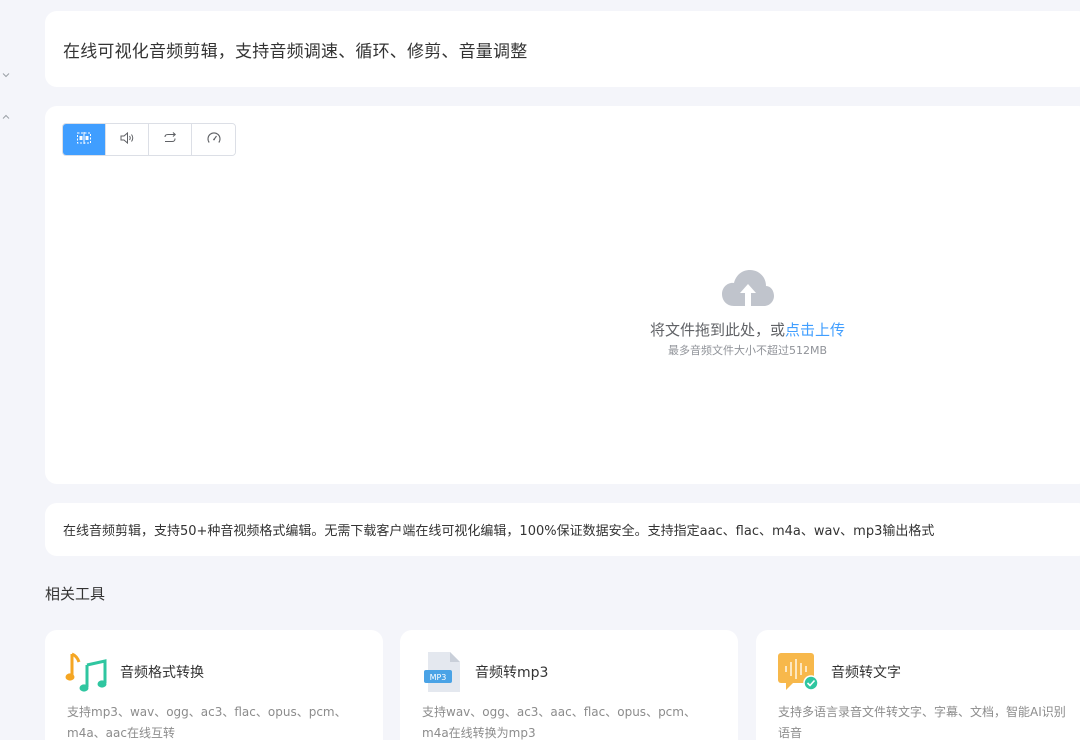  I want to click on mp3-file-icon: MP3, so click(442, 672).